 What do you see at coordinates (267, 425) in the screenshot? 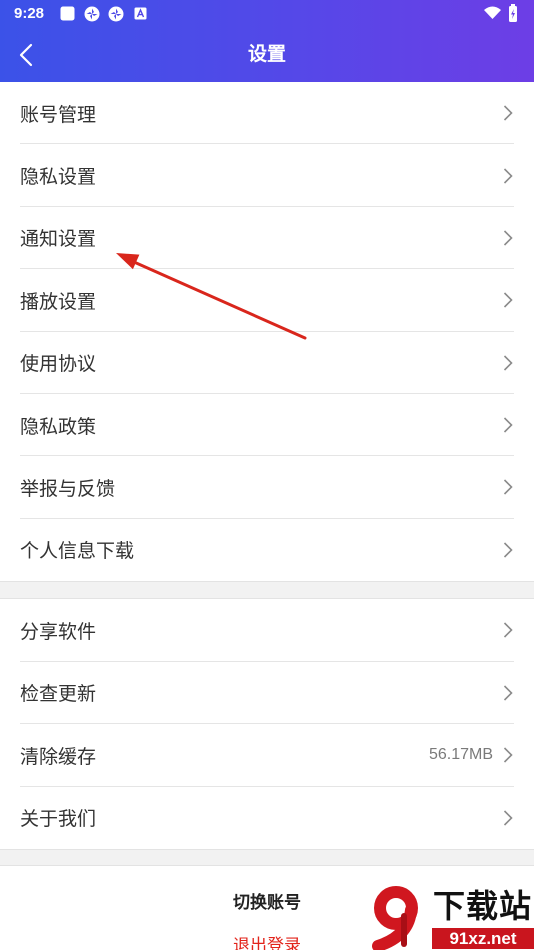
I see `settings-row-privacy-policy: 隐私政策` at bounding box center [267, 425].